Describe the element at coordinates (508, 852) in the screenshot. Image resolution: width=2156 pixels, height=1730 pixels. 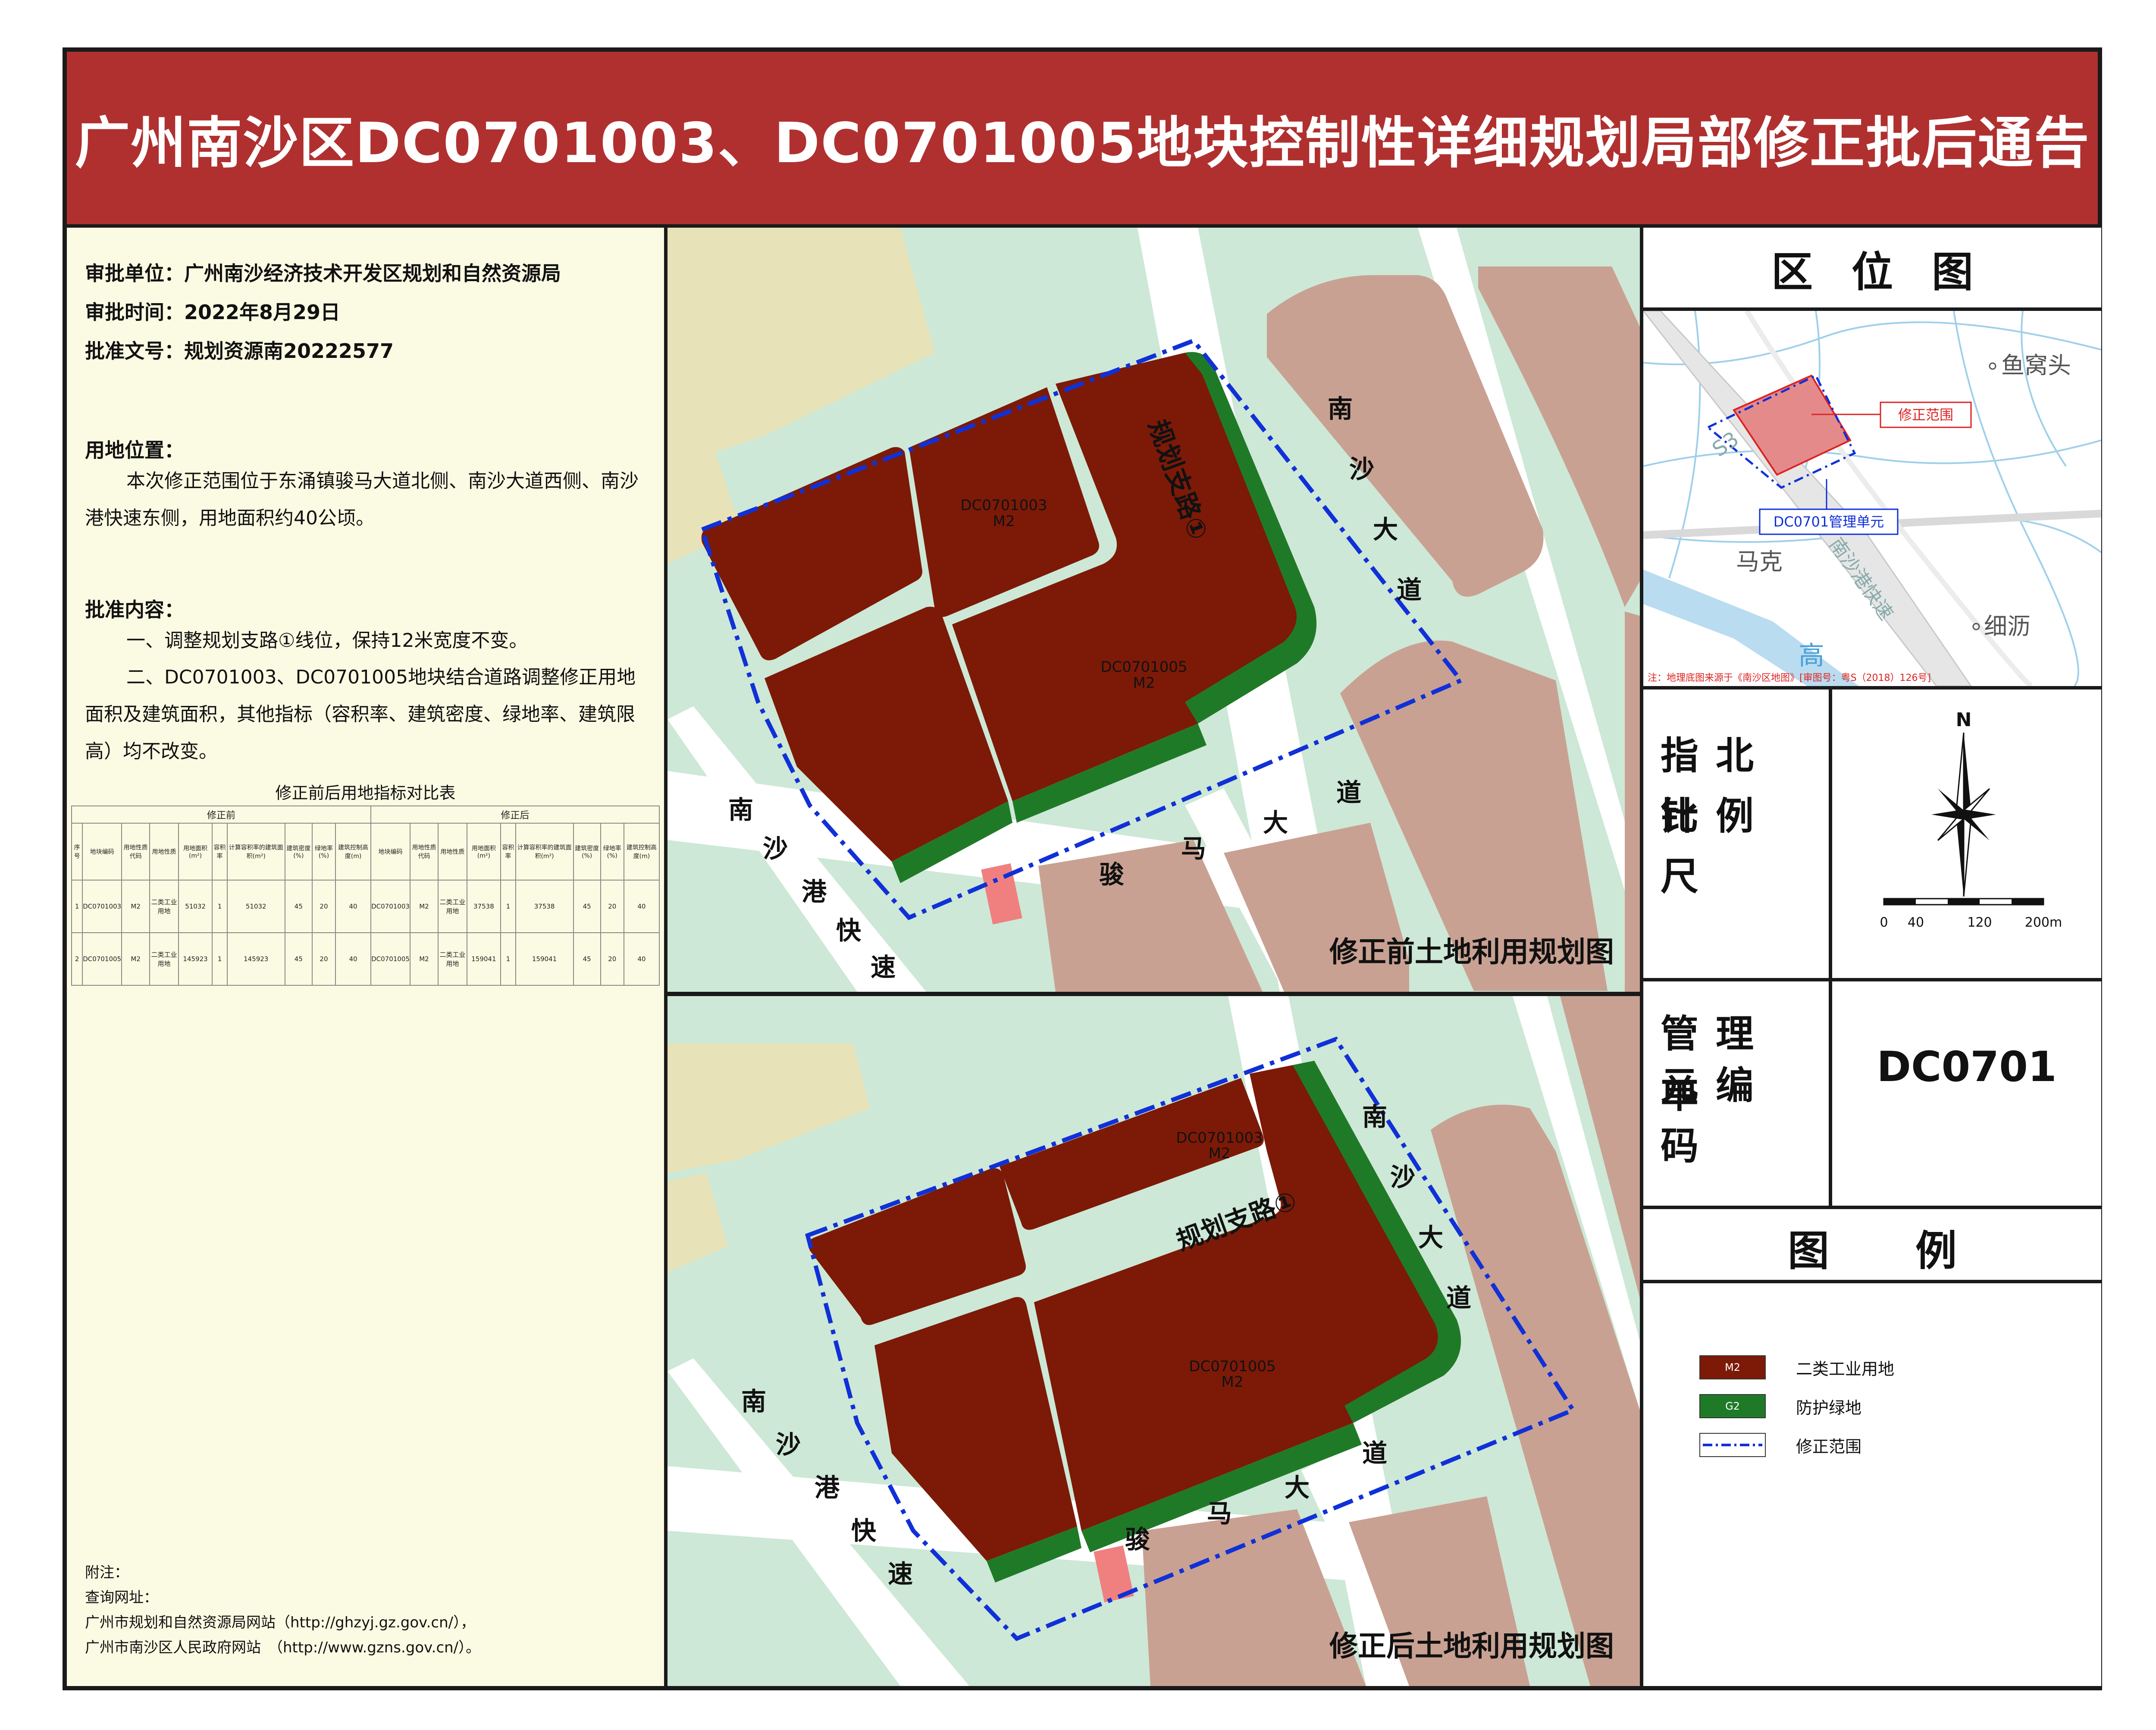
I see `table-header-cell: 容积率` at that location.